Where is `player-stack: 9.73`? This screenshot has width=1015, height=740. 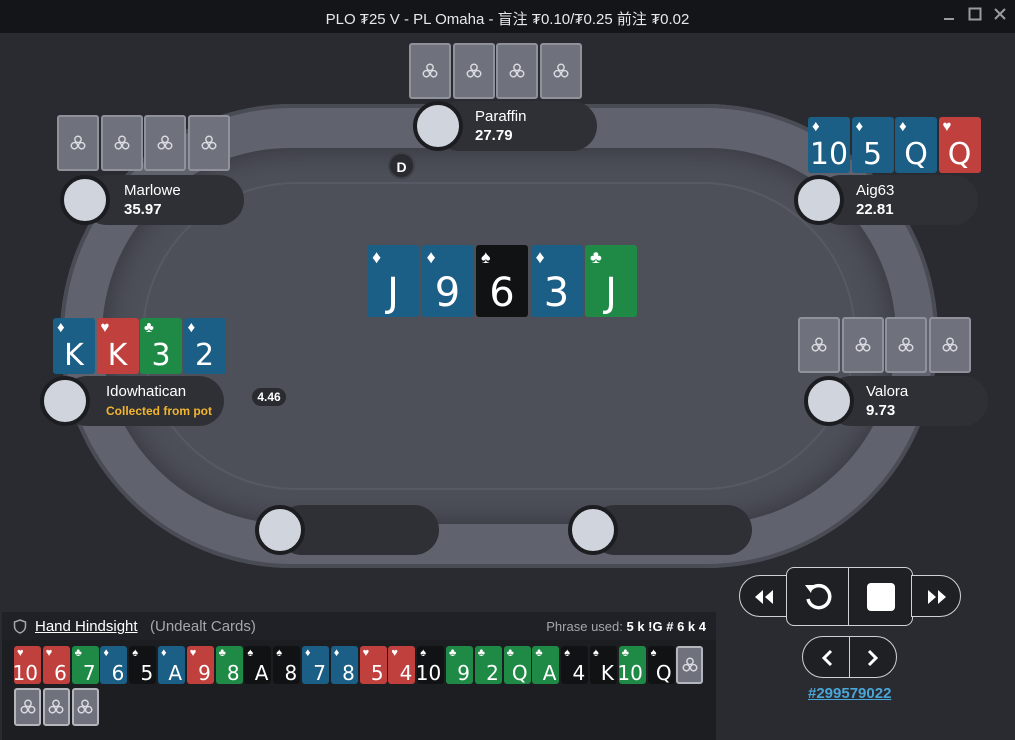 player-stack: 9.73 is located at coordinates (881, 410).